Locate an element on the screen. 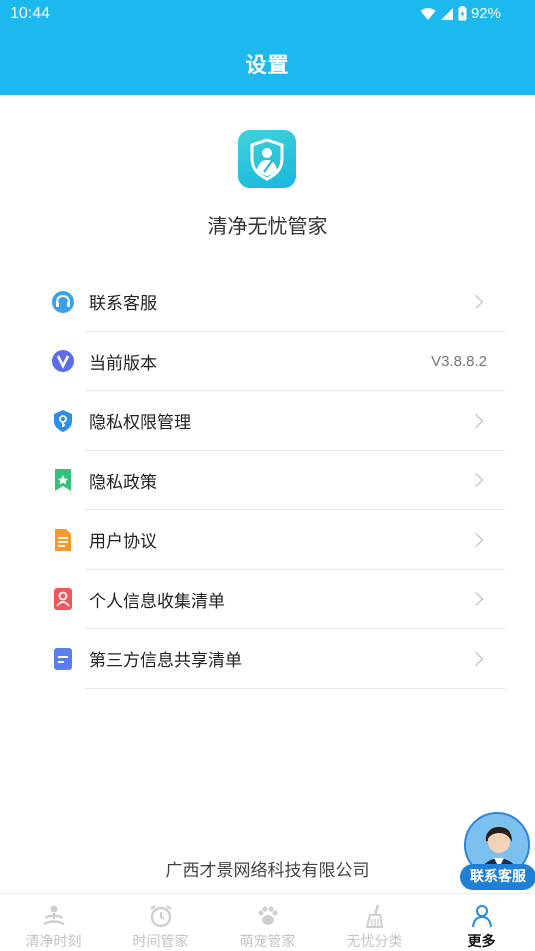  battery-icon is located at coordinates (462, 13).